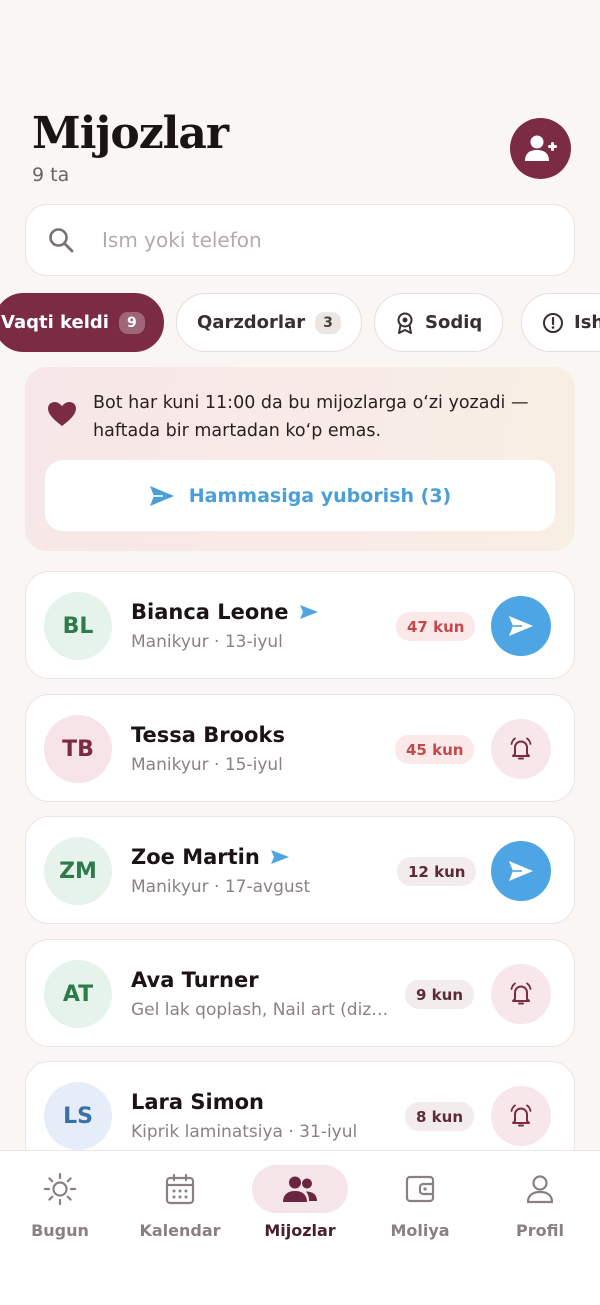  I want to click on nav-item-profil: Profil, so click(540, 1205).